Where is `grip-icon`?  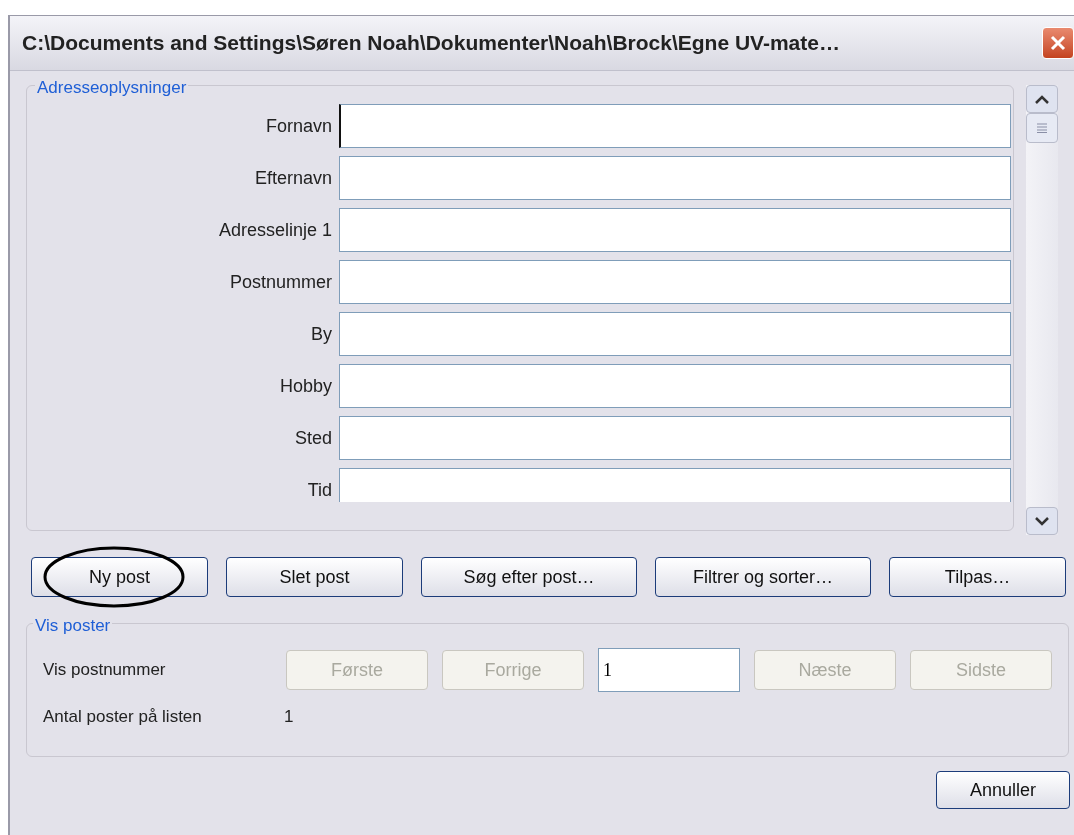 grip-icon is located at coordinates (1042, 128).